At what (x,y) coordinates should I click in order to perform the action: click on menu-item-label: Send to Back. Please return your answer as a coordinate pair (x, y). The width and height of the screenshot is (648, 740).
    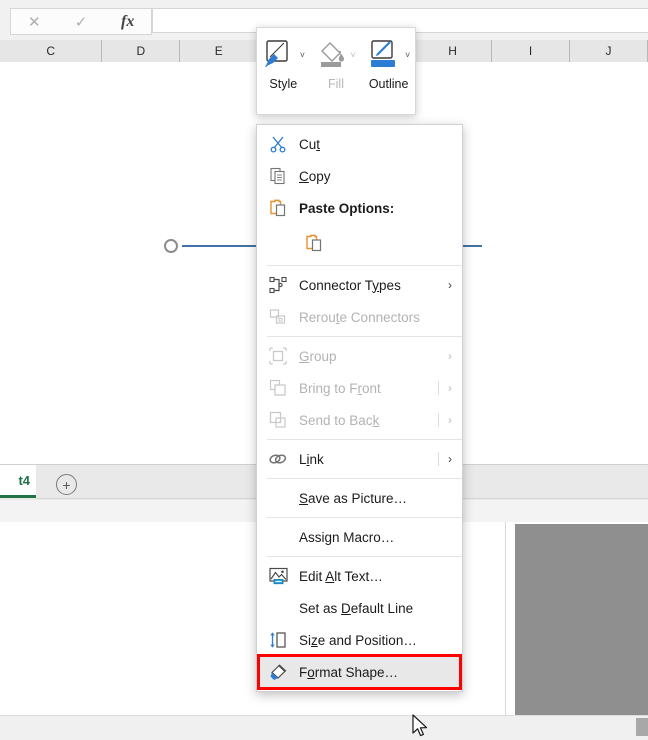
    Looking at the image, I should click on (339, 420).